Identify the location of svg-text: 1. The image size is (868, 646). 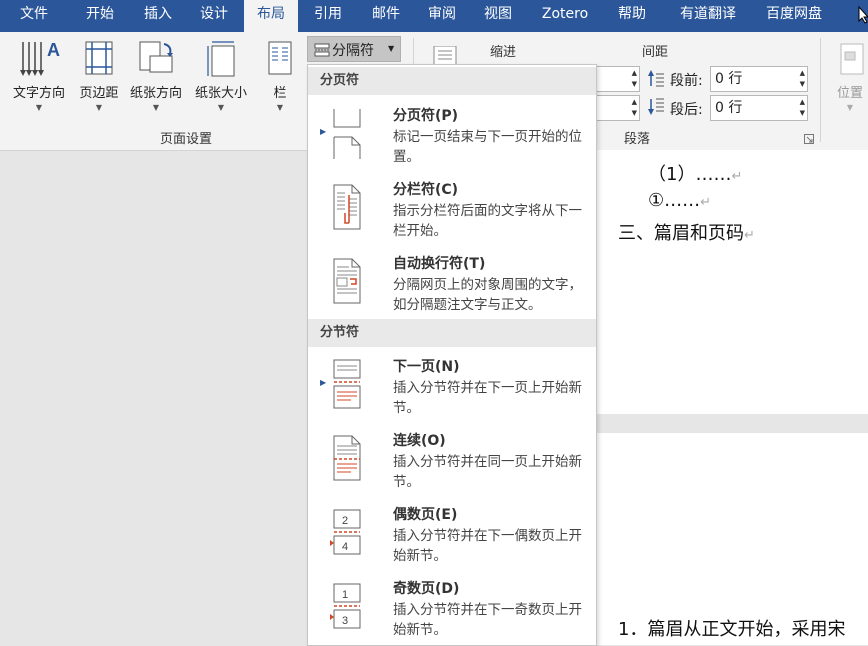
(345, 595).